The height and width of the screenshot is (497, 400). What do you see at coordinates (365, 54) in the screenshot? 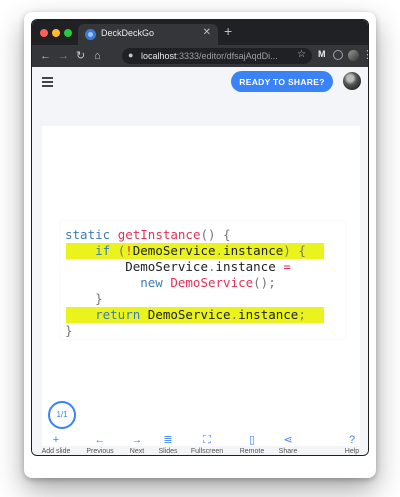
I see `menu-dots-icon: ⋮` at bounding box center [365, 54].